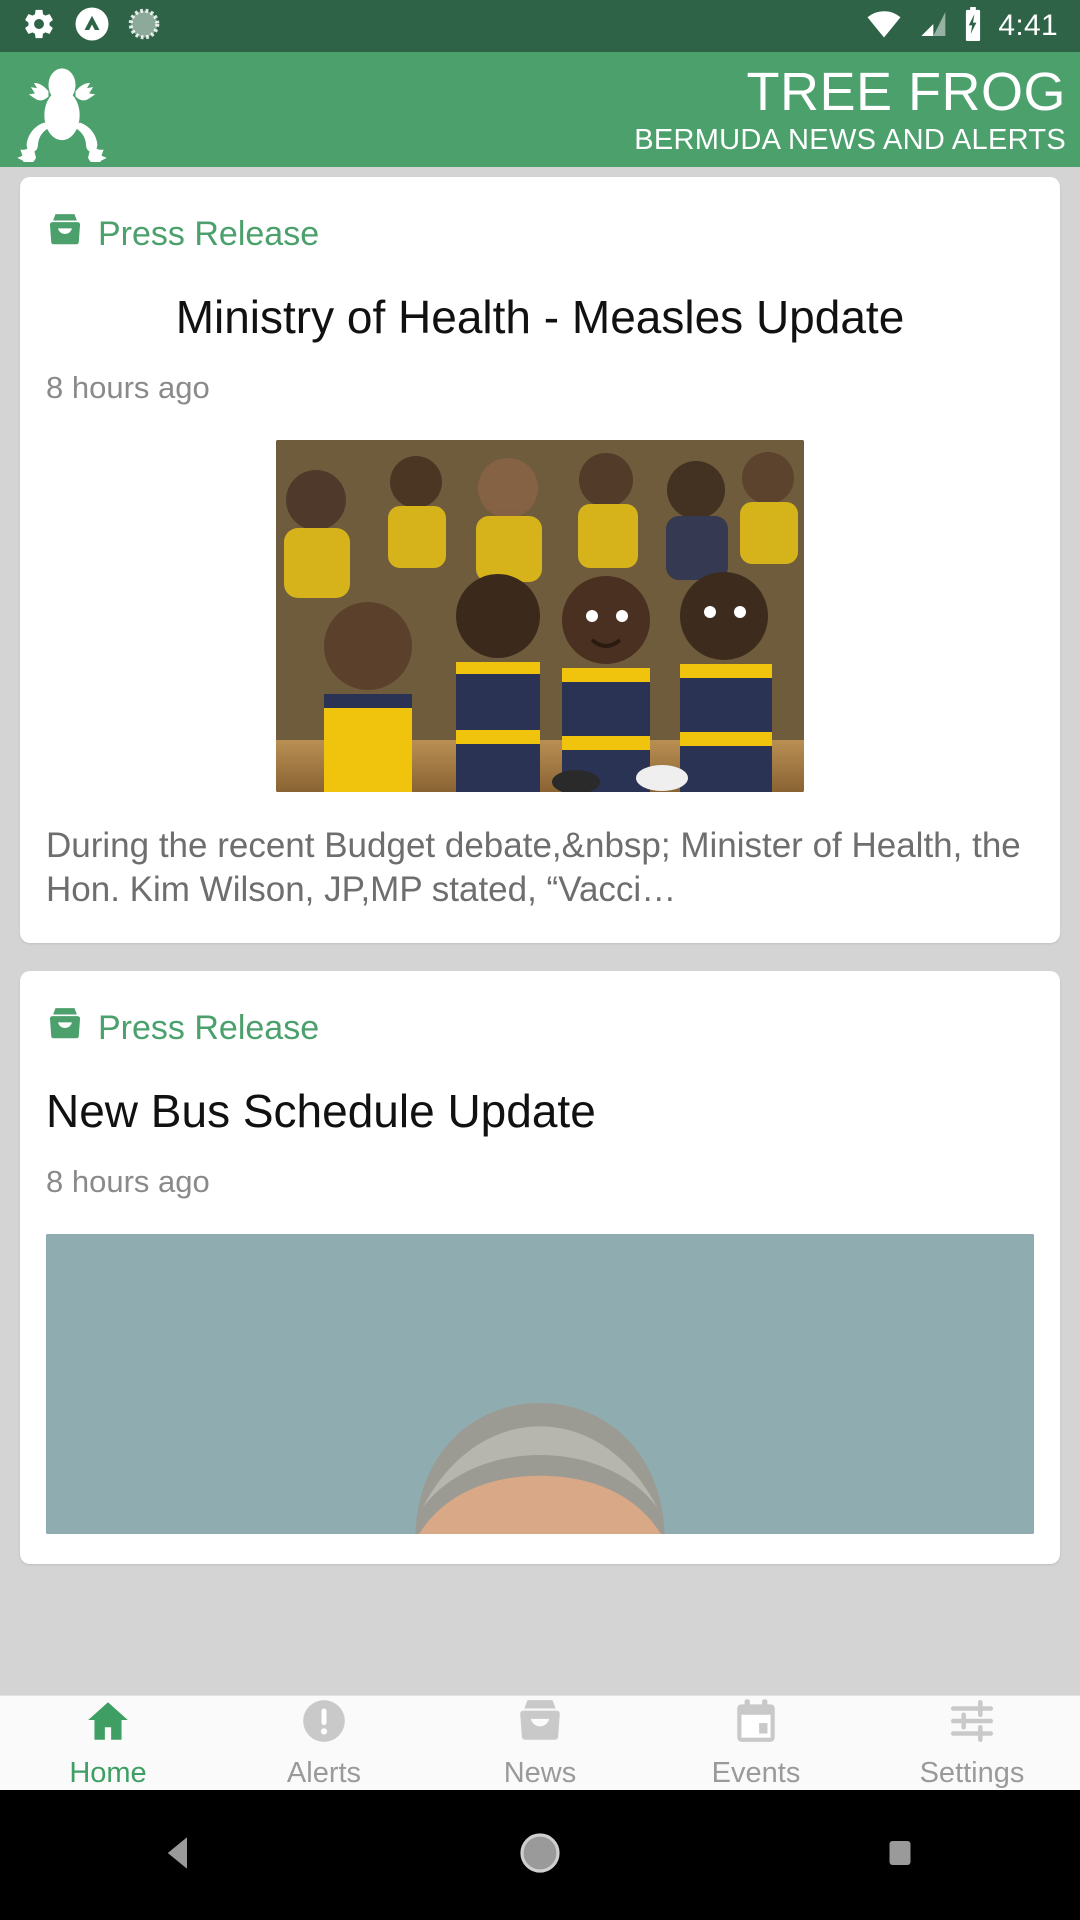  What do you see at coordinates (324, 1723) in the screenshot?
I see `alert-circle-icon` at bounding box center [324, 1723].